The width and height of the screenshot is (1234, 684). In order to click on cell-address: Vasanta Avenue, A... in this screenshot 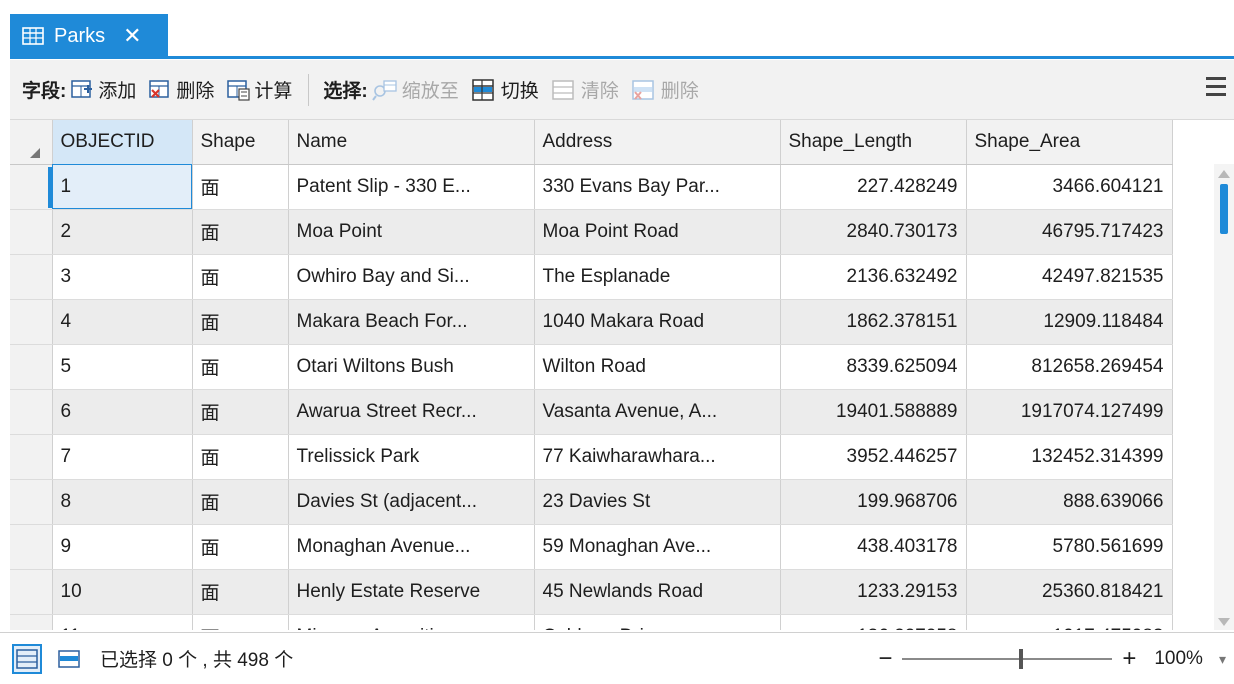, I will do `click(657, 412)`.